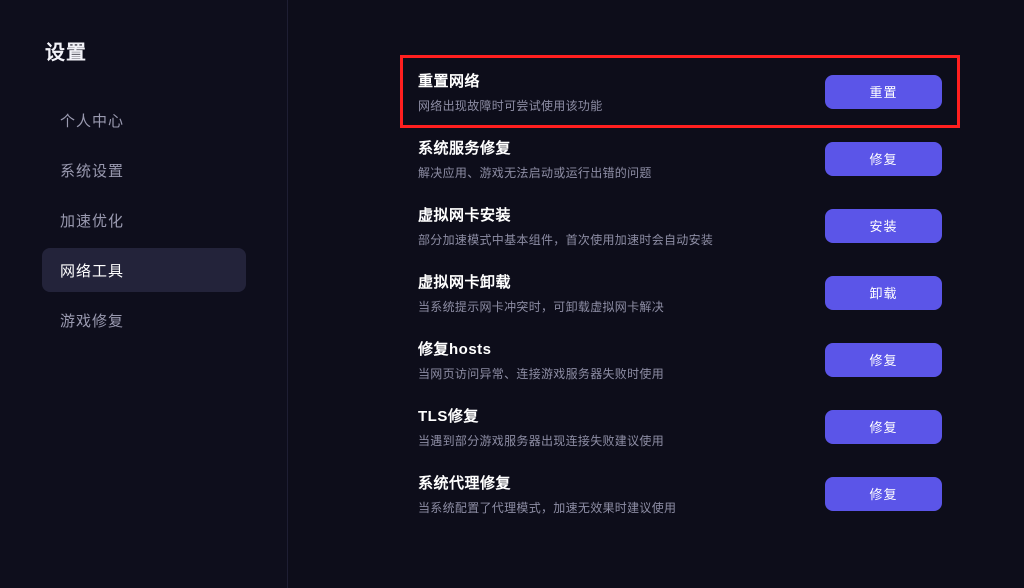 The width and height of the screenshot is (1024, 588). Describe the element at coordinates (92, 171) in the screenshot. I see `sidebar-item-label: 系统设置` at that location.